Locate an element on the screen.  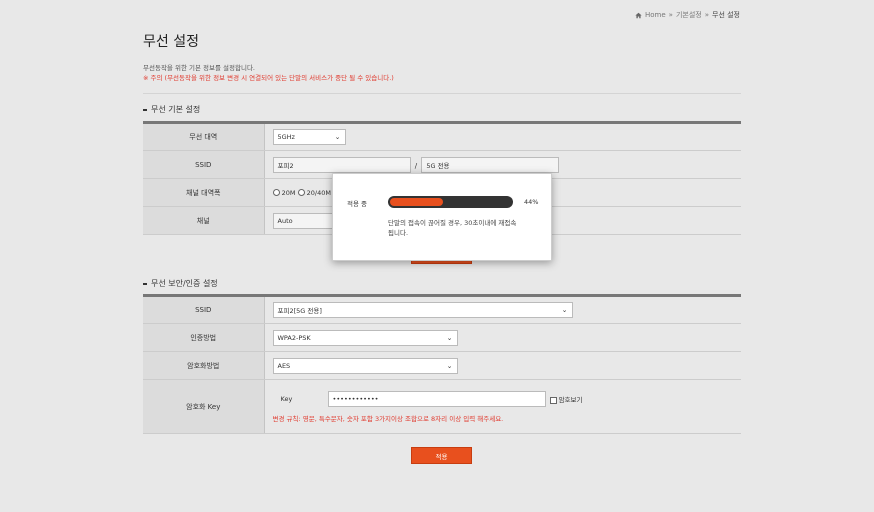
table-row: 암호화방법 AES ⌄ is located at coordinates (442, 365).